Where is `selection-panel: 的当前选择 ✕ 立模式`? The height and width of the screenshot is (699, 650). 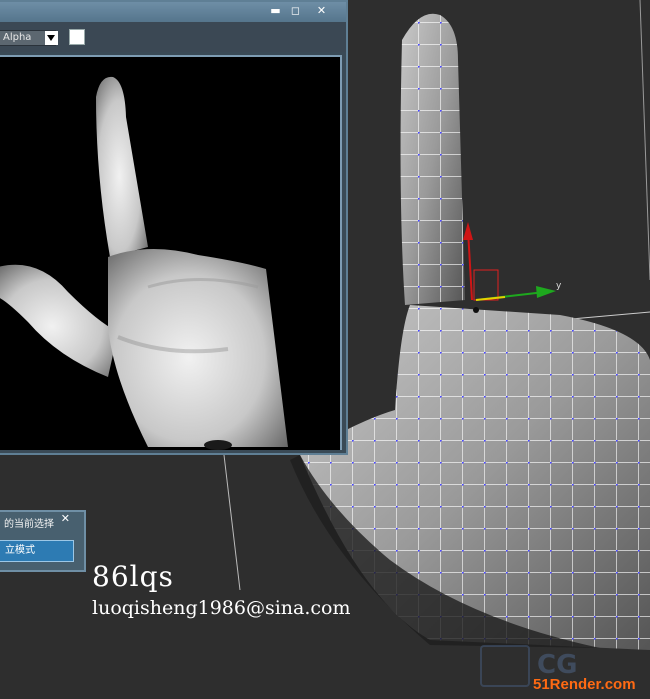
selection-panel: 的当前选择 ✕ 立模式 is located at coordinates (43, 541).